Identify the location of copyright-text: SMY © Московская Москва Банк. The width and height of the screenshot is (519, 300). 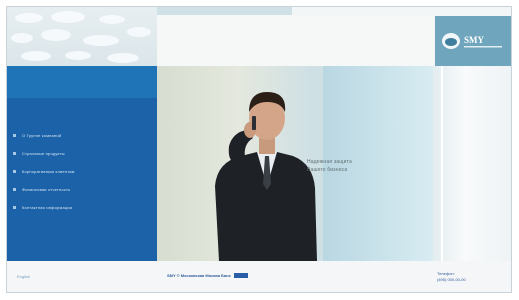
(207, 276).